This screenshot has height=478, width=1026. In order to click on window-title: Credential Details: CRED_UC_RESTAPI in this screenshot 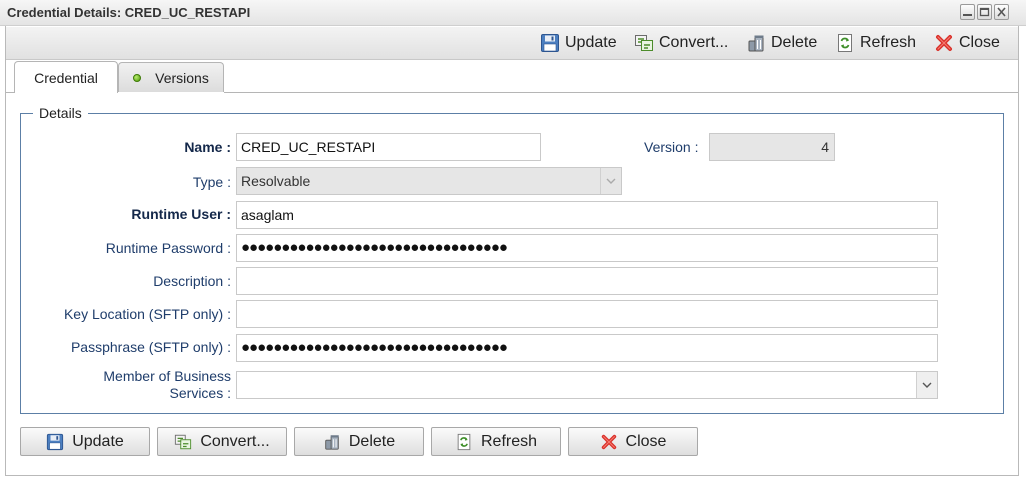, I will do `click(129, 12)`.